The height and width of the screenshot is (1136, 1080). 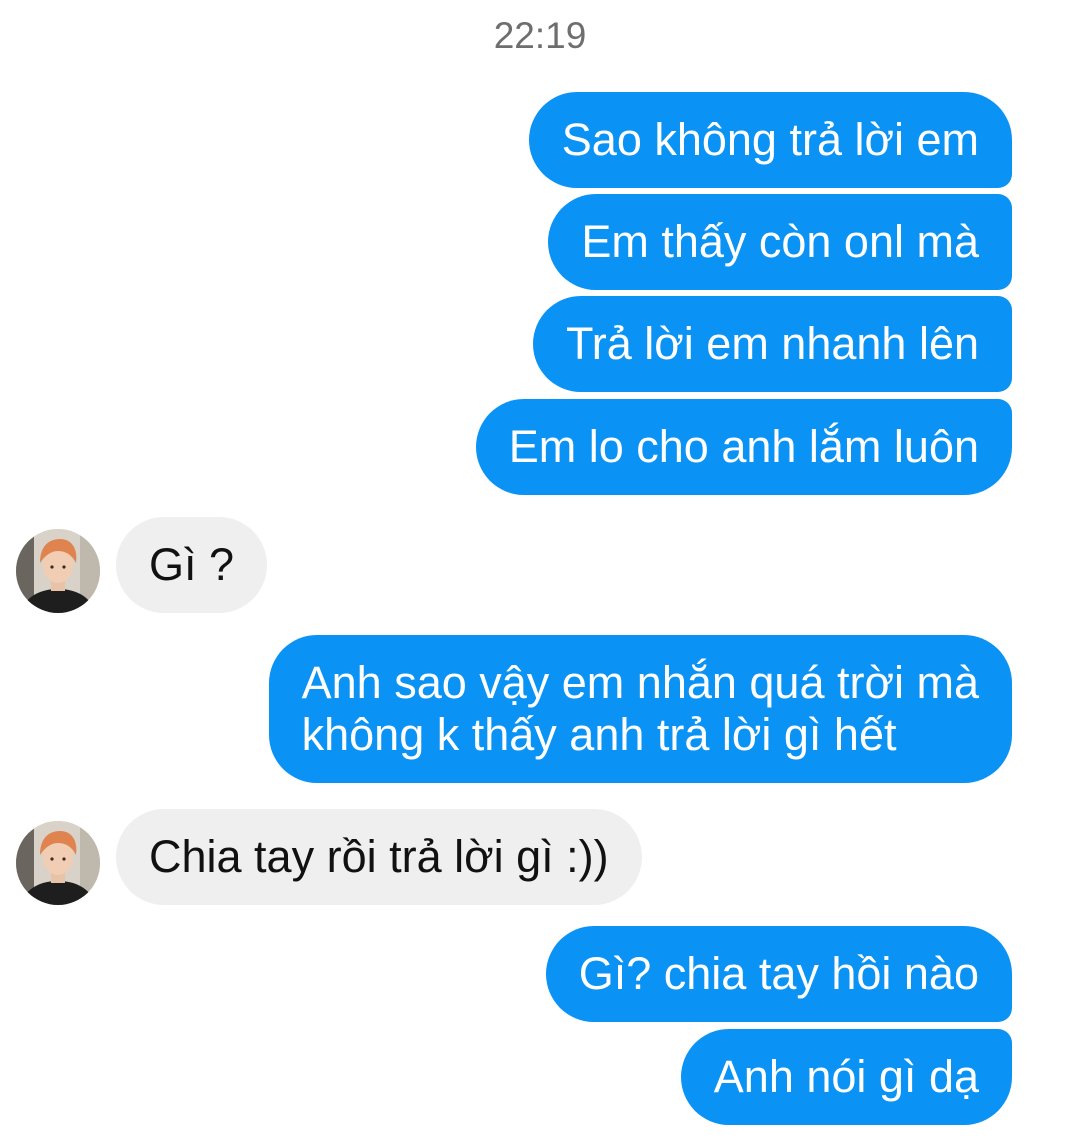 I want to click on message-text-line: không k thấy anh trả lời gì hết, so click(x=599, y=734).